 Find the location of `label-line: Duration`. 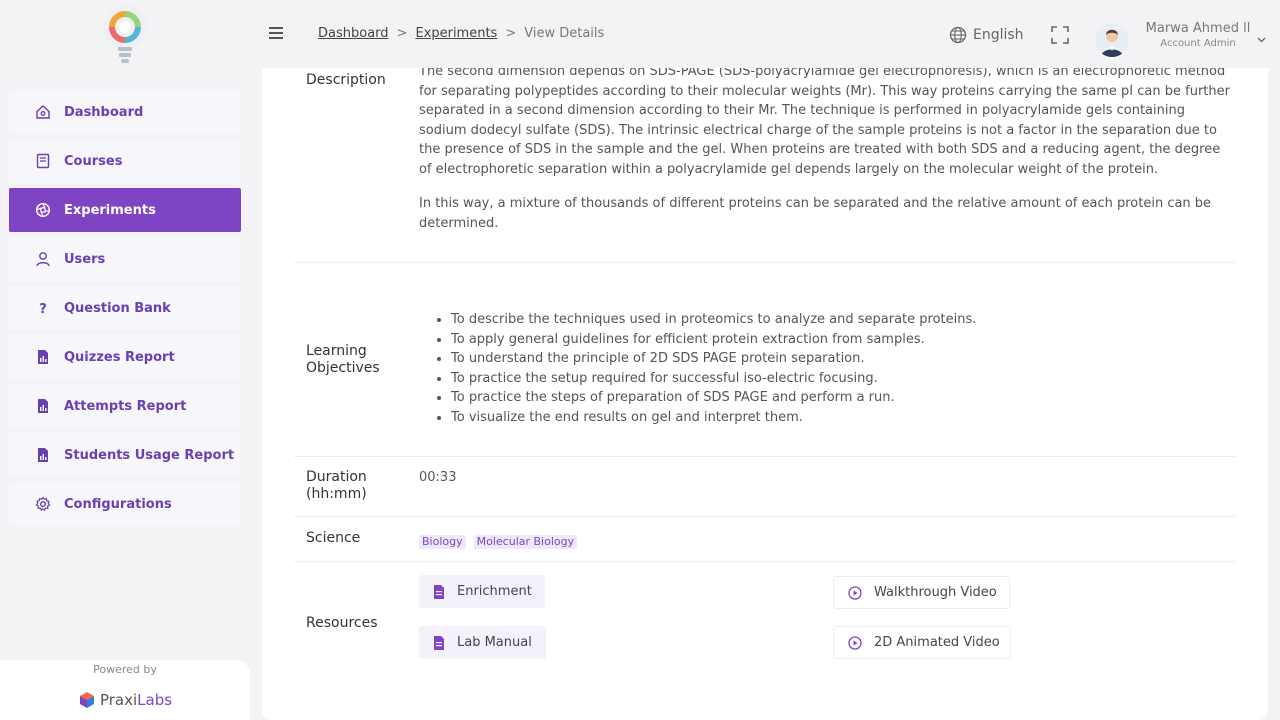

label-line: Duration is located at coordinates (336, 477).